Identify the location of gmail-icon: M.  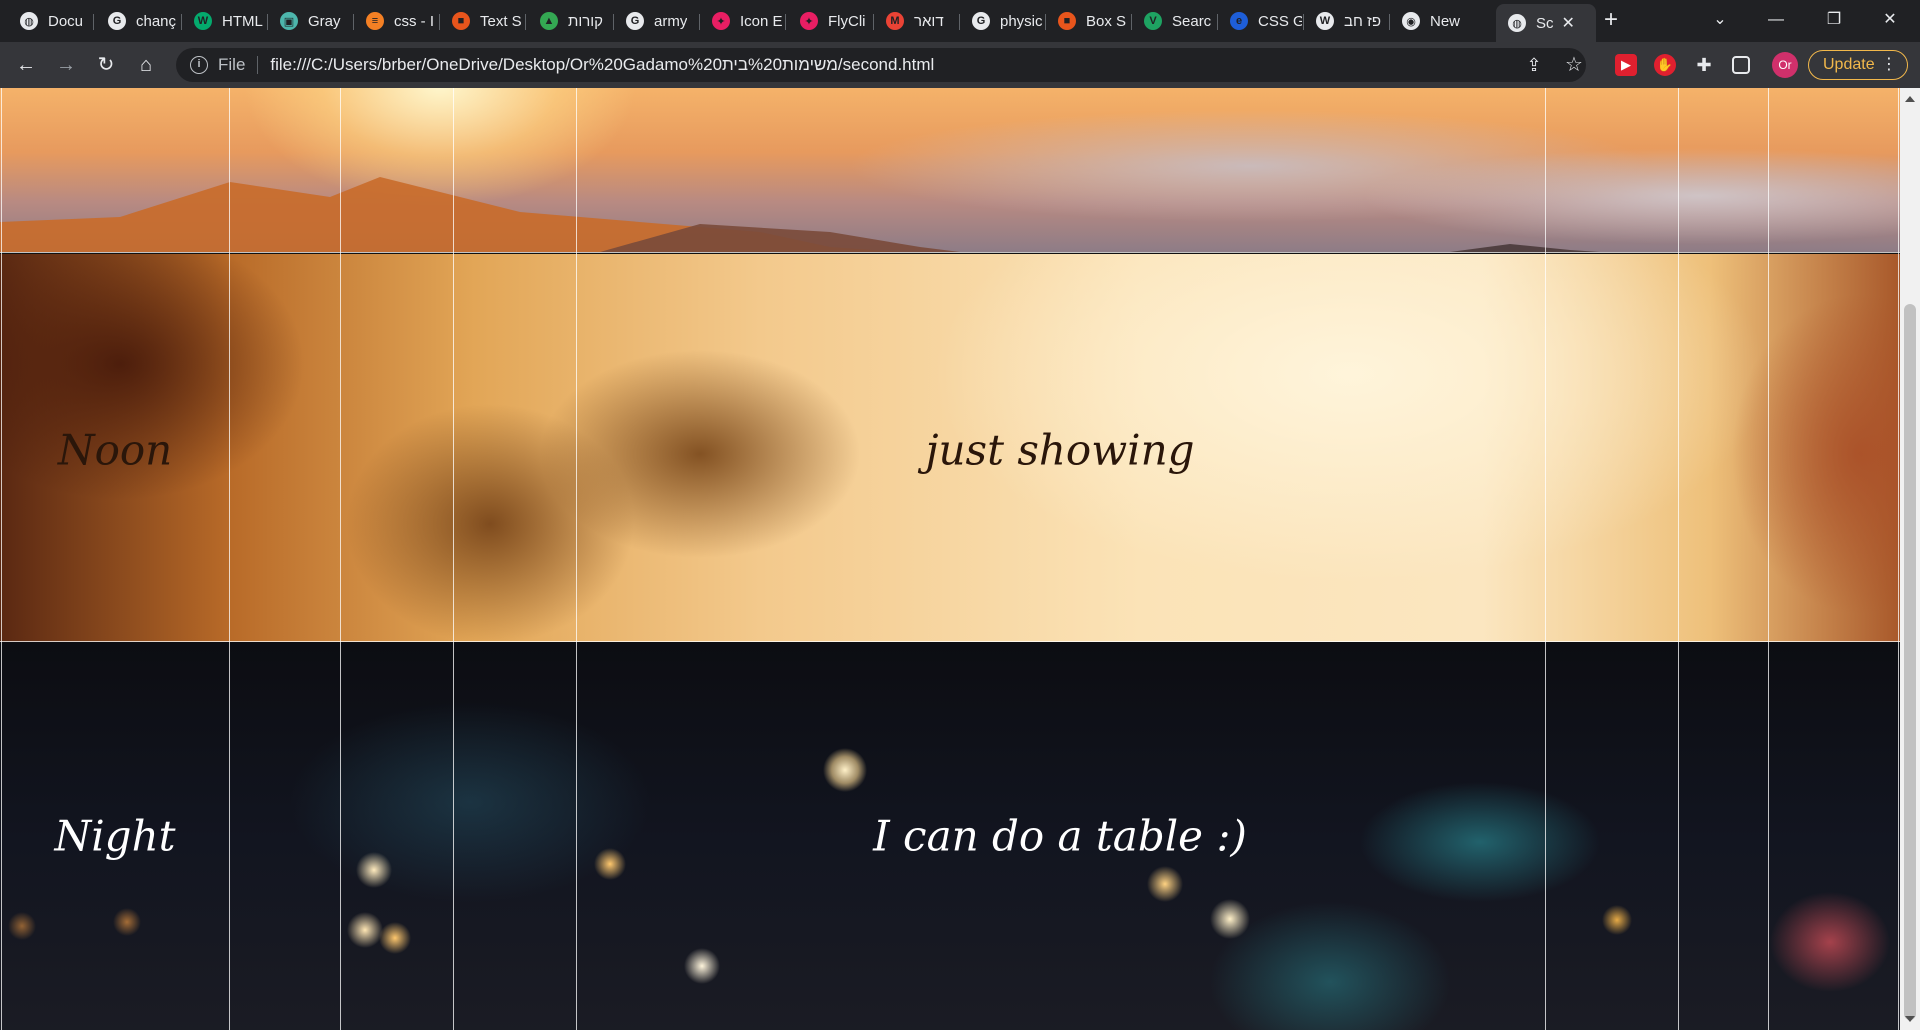
(895, 21).